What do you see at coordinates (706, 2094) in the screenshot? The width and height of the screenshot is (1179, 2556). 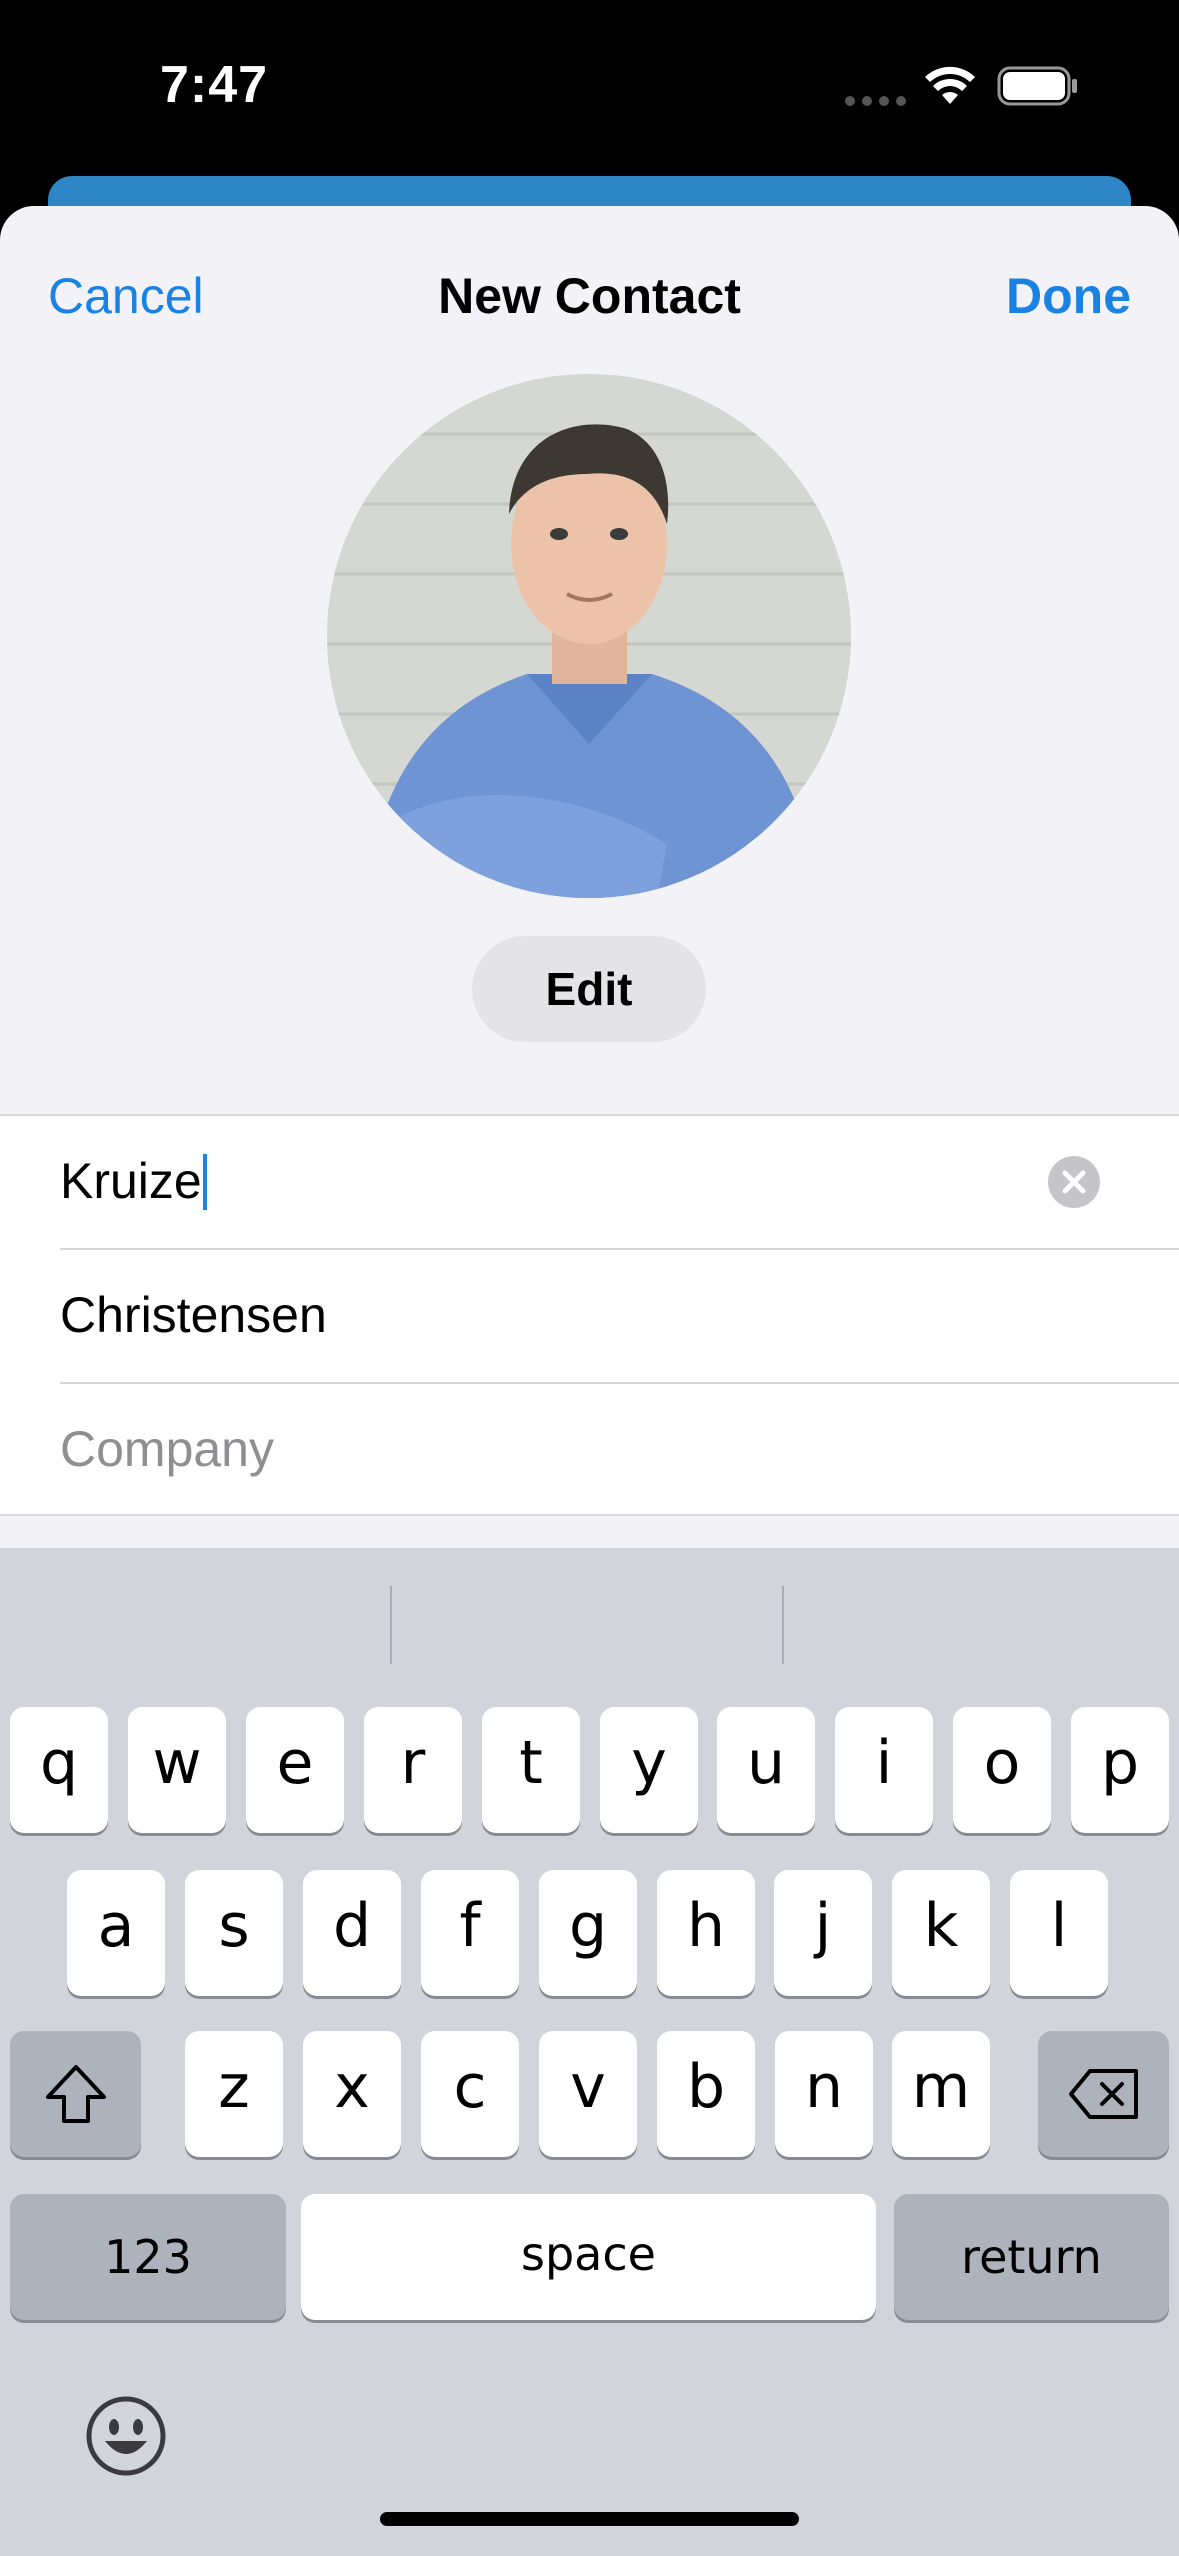 I see `key-b: b` at bounding box center [706, 2094].